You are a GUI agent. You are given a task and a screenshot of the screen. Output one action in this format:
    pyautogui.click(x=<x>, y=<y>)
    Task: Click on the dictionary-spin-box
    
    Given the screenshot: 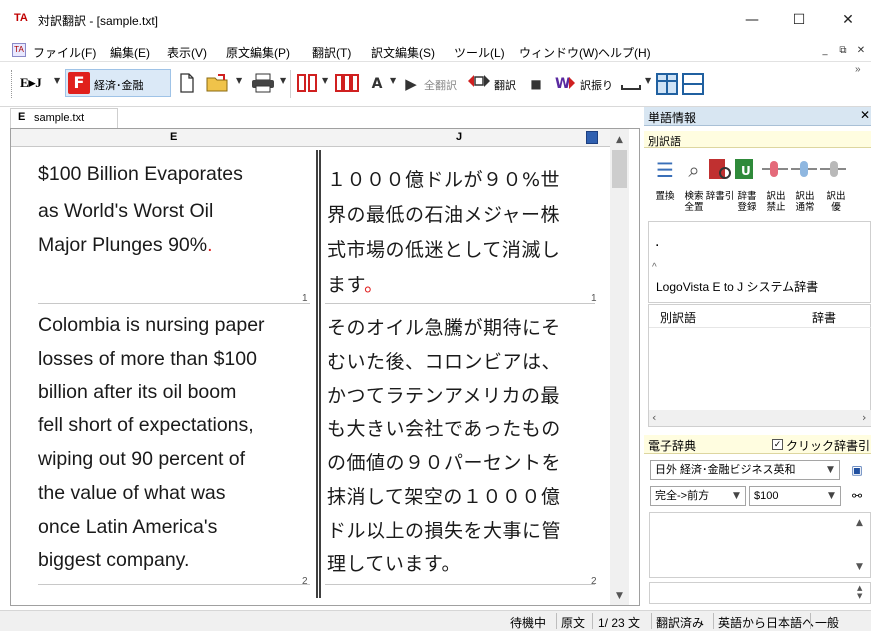 What is the action you would take?
    pyautogui.click(x=760, y=593)
    